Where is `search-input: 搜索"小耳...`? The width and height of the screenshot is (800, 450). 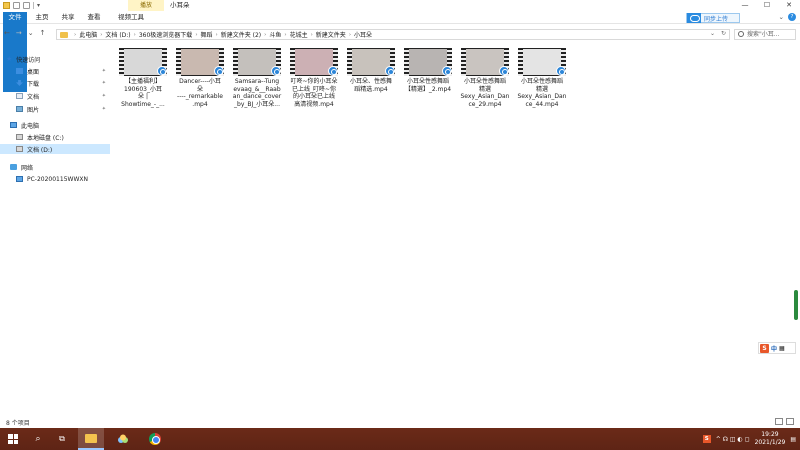 search-input: 搜索"小耳... is located at coordinates (765, 34).